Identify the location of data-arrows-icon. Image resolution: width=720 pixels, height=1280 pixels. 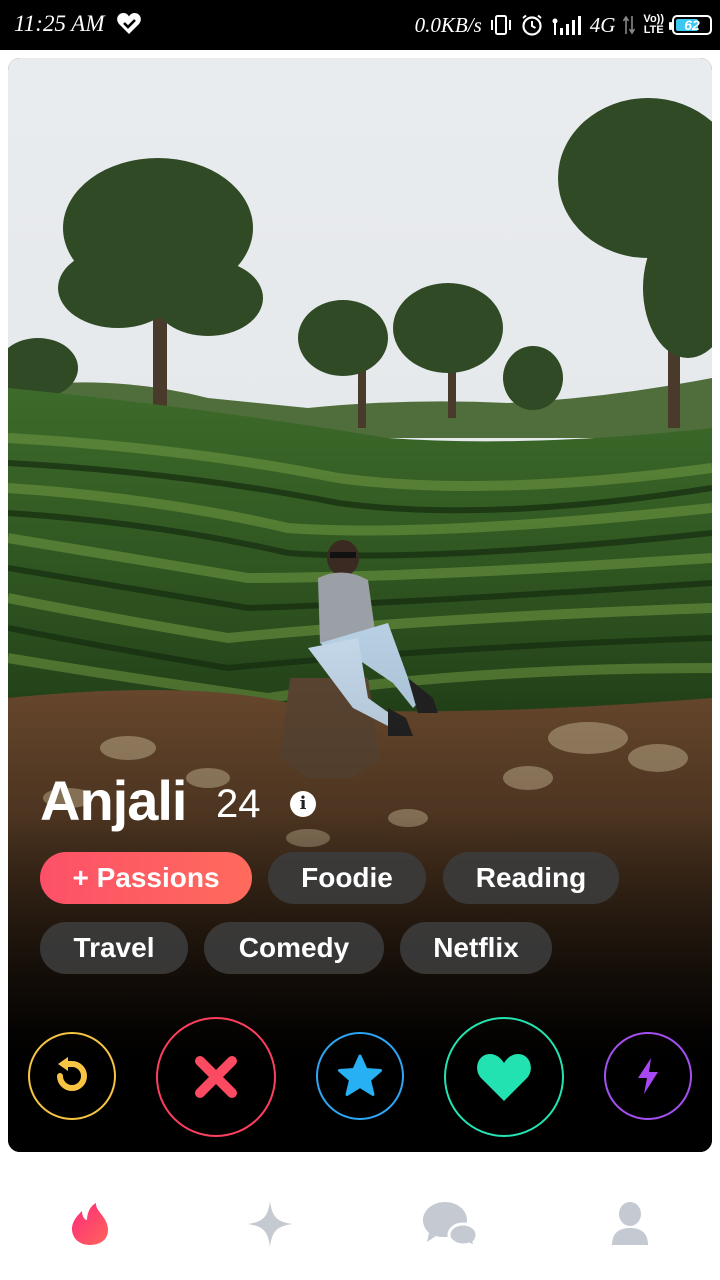
(629, 25).